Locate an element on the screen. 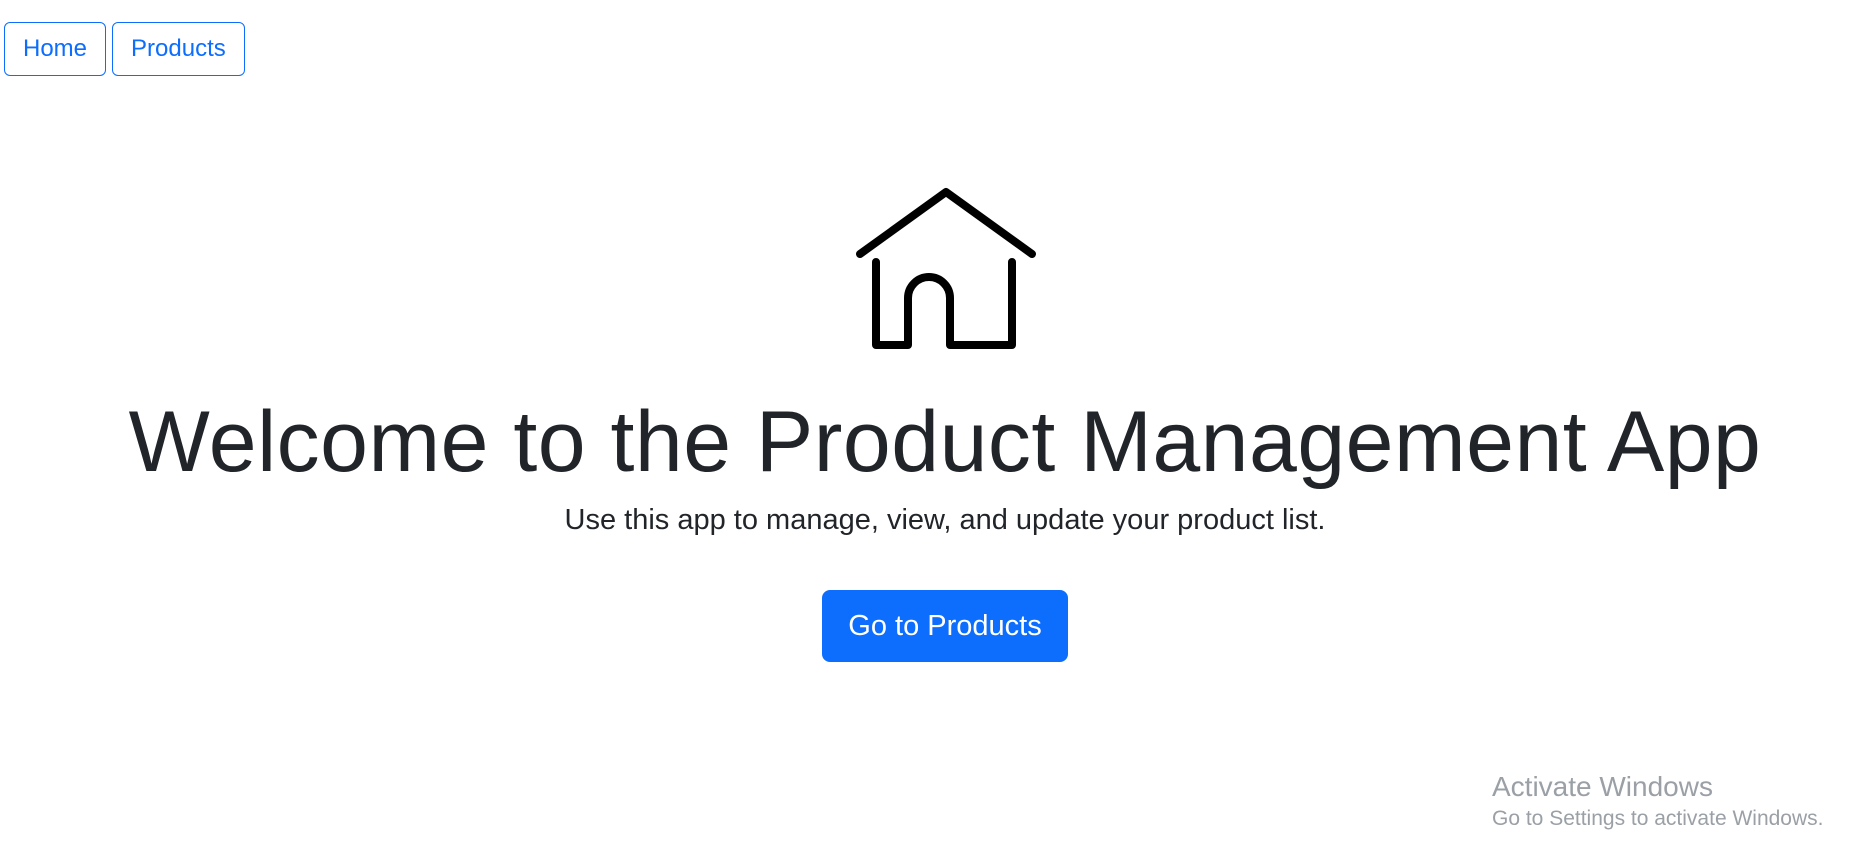 This screenshot has width=1855, height=860. home-icon is located at coordinates (946, 268).